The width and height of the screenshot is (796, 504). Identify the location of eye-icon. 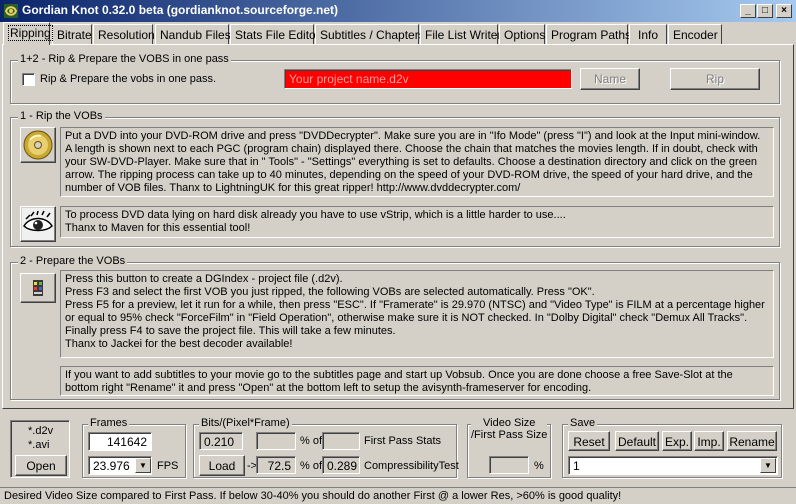
(38, 224).